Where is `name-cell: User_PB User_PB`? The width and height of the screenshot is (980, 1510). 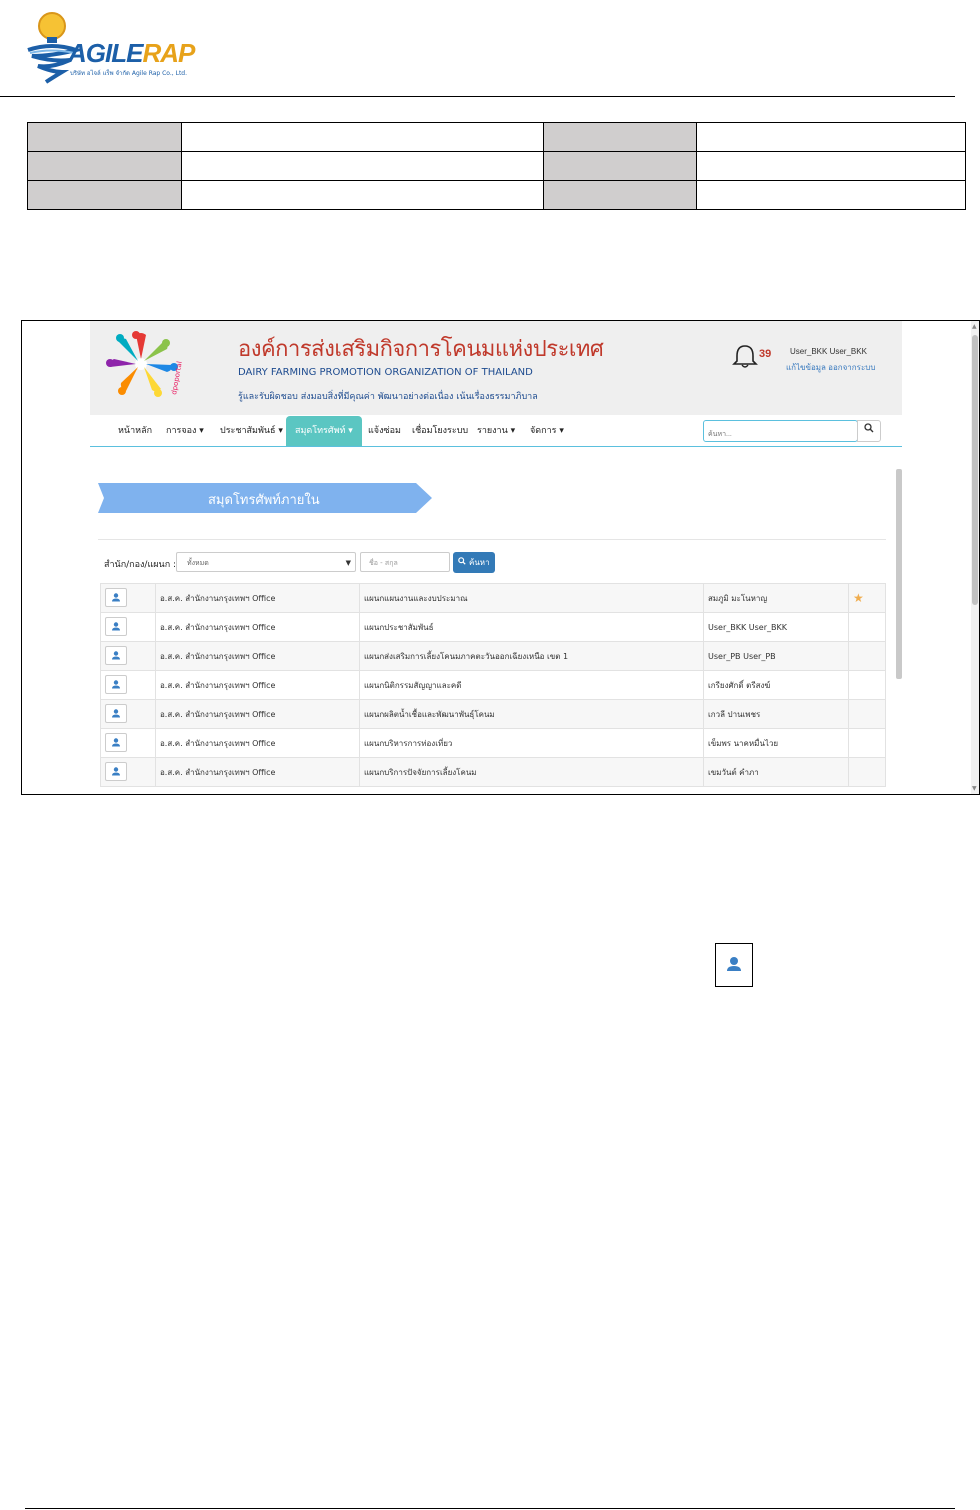 name-cell: User_PB User_PB is located at coordinates (776, 656).